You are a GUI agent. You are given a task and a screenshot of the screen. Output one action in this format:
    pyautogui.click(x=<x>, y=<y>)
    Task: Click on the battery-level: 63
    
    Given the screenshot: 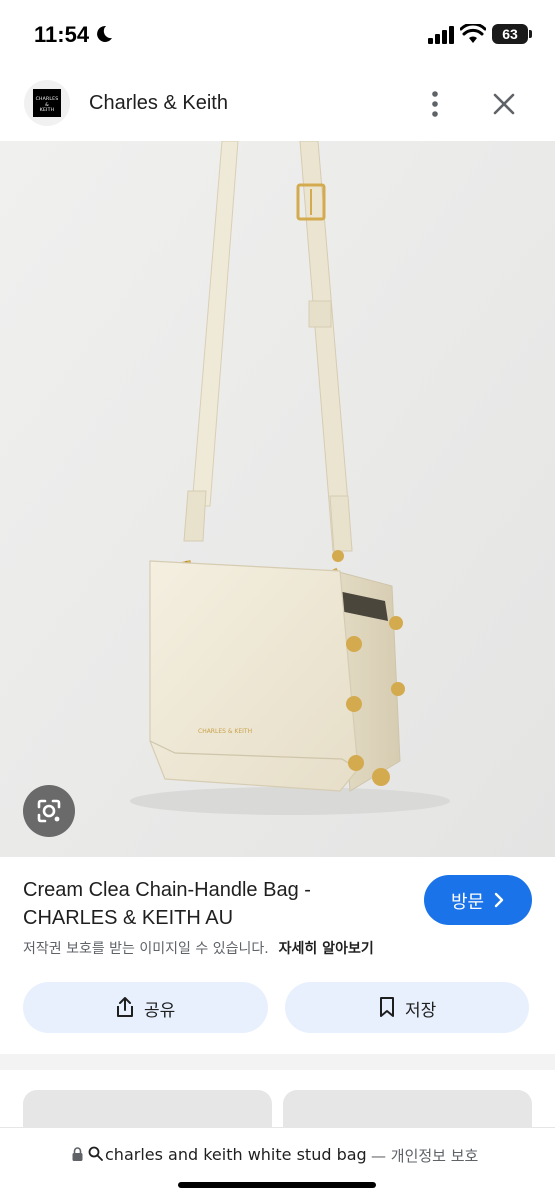 What is the action you would take?
    pyautogui.click(x=510, y=34)
    